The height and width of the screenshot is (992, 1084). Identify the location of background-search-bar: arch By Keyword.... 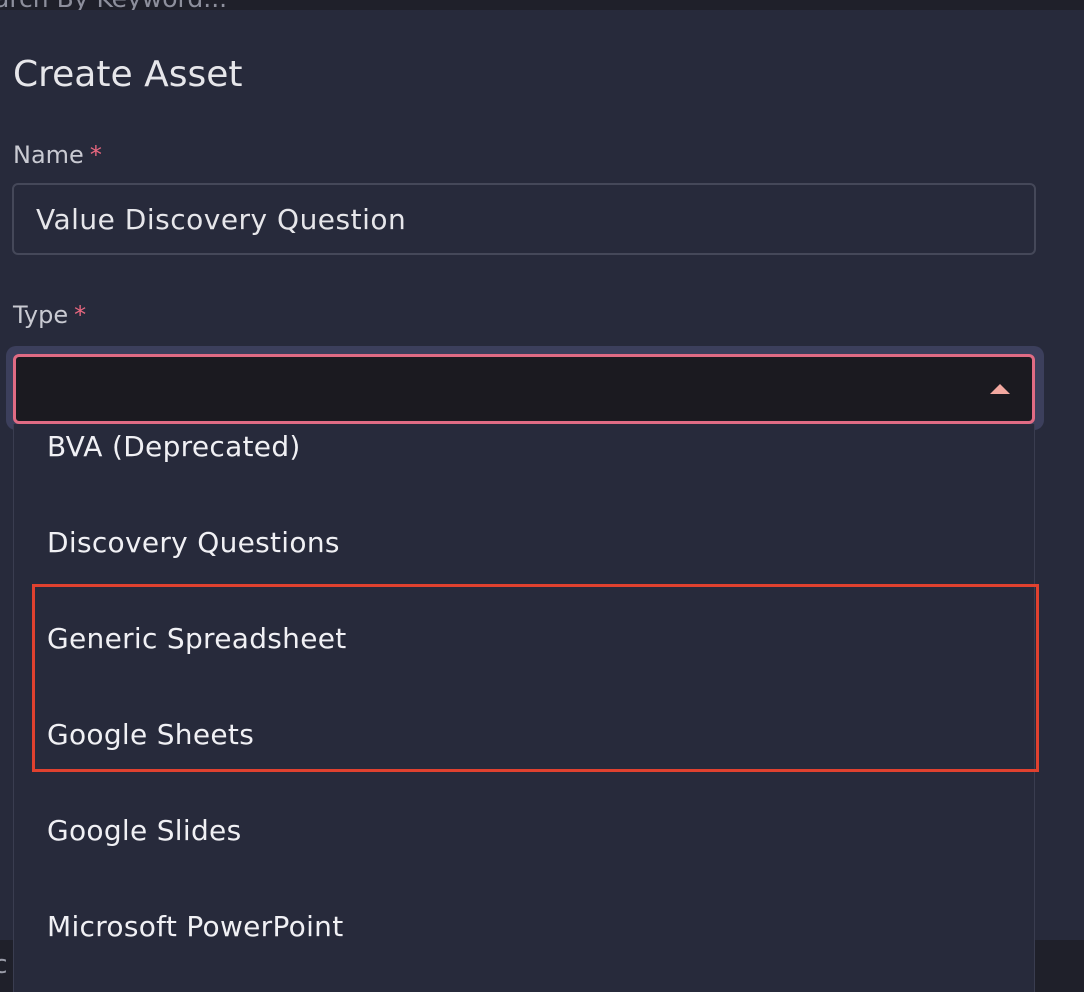
(542, 5).